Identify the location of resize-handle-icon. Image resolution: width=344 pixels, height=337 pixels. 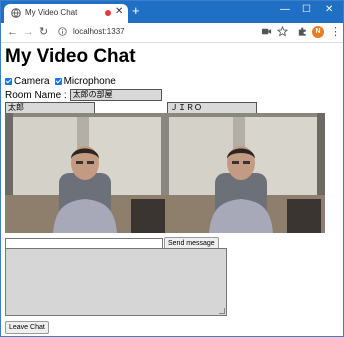
(222, 311).